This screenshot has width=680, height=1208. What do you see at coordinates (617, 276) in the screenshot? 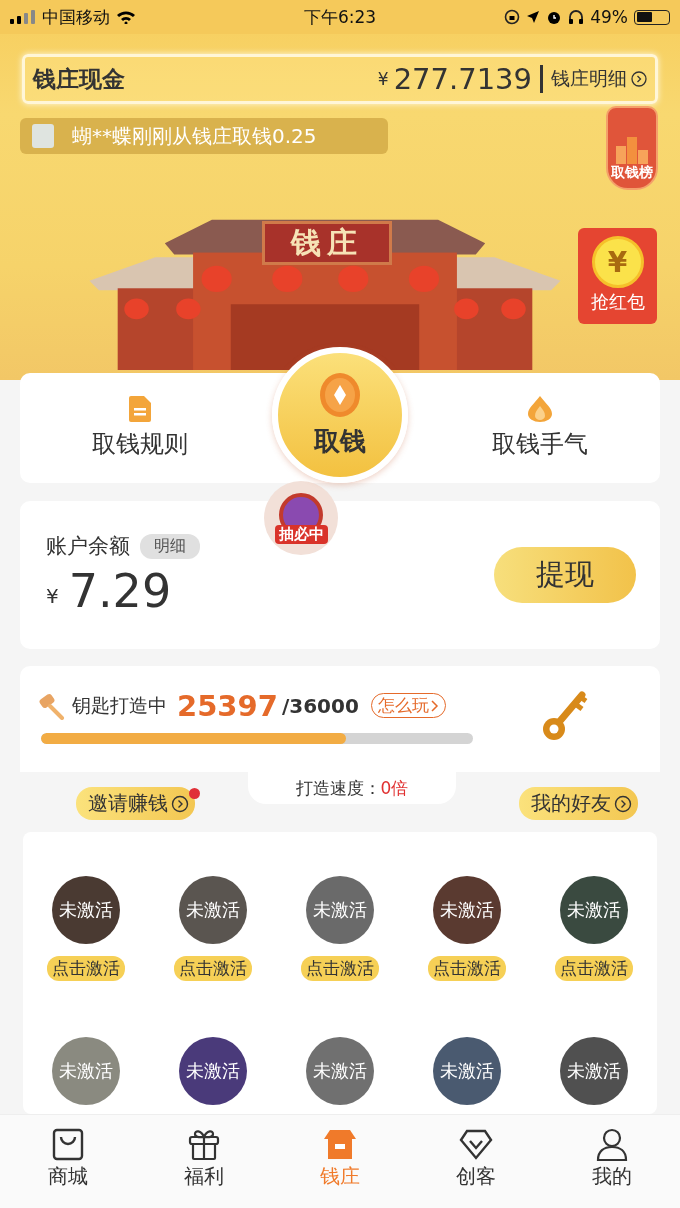
I see `grab-packet-button: ¥ 抢红包` at bounding box center [617, 276].